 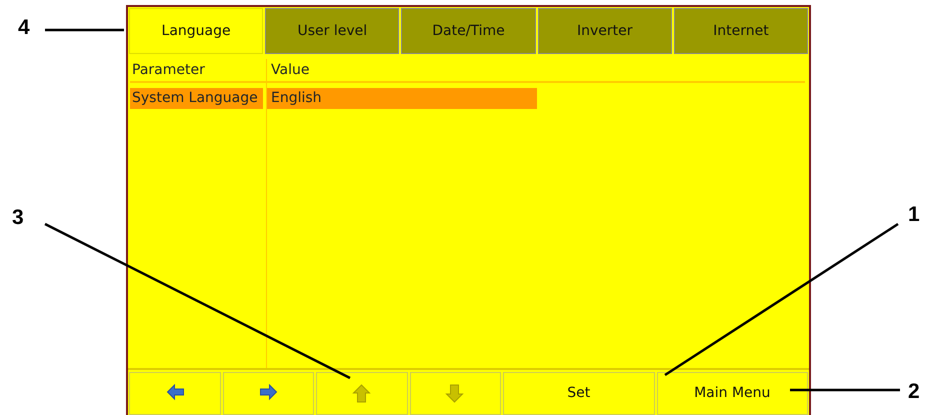 What do you see at coordinates (362, 393) in the screenshot?
I see `up-arrow-icon` at bounding box center [362, 393].